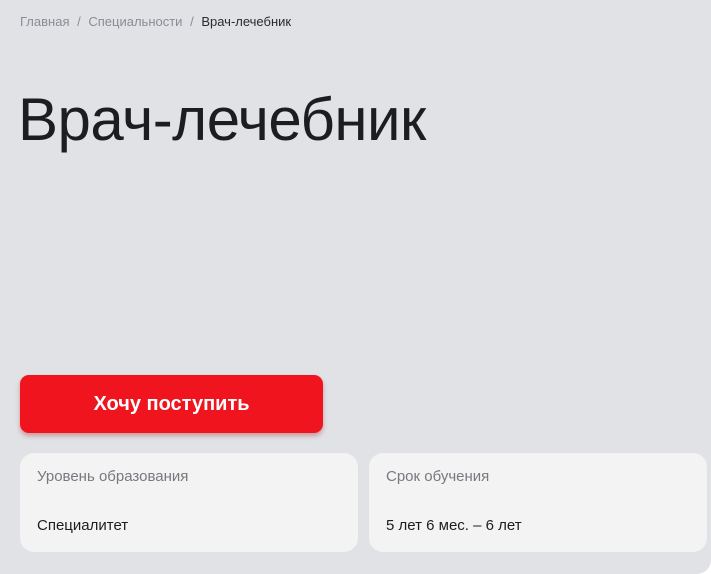 This screenshot has height=574, width=711. Describe the element at coordinates (83, 525) in the screenshot. I see `education-level-value: Специалитет` at that location.